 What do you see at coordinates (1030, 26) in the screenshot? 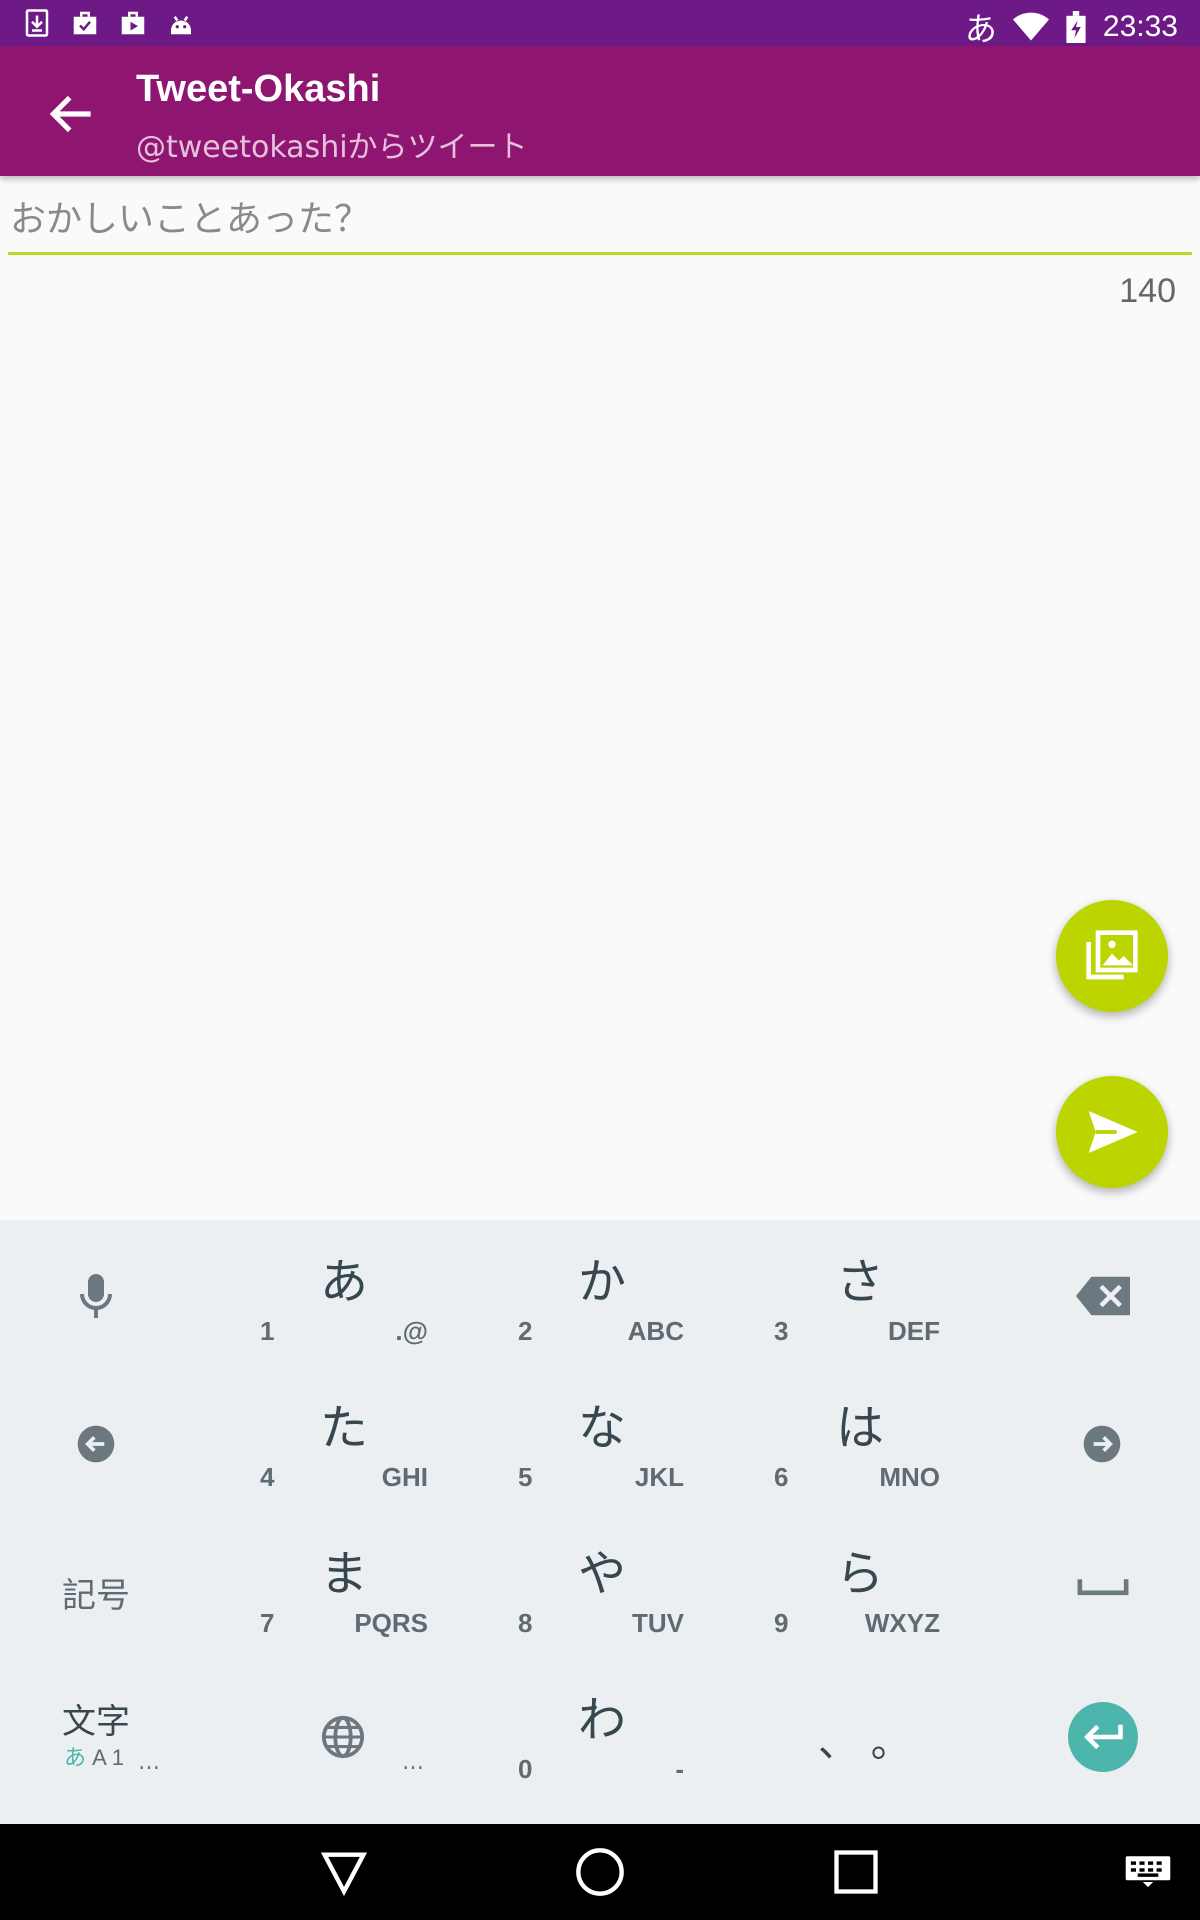
I see `wifi-icon` at bounding box center [1030, 26].